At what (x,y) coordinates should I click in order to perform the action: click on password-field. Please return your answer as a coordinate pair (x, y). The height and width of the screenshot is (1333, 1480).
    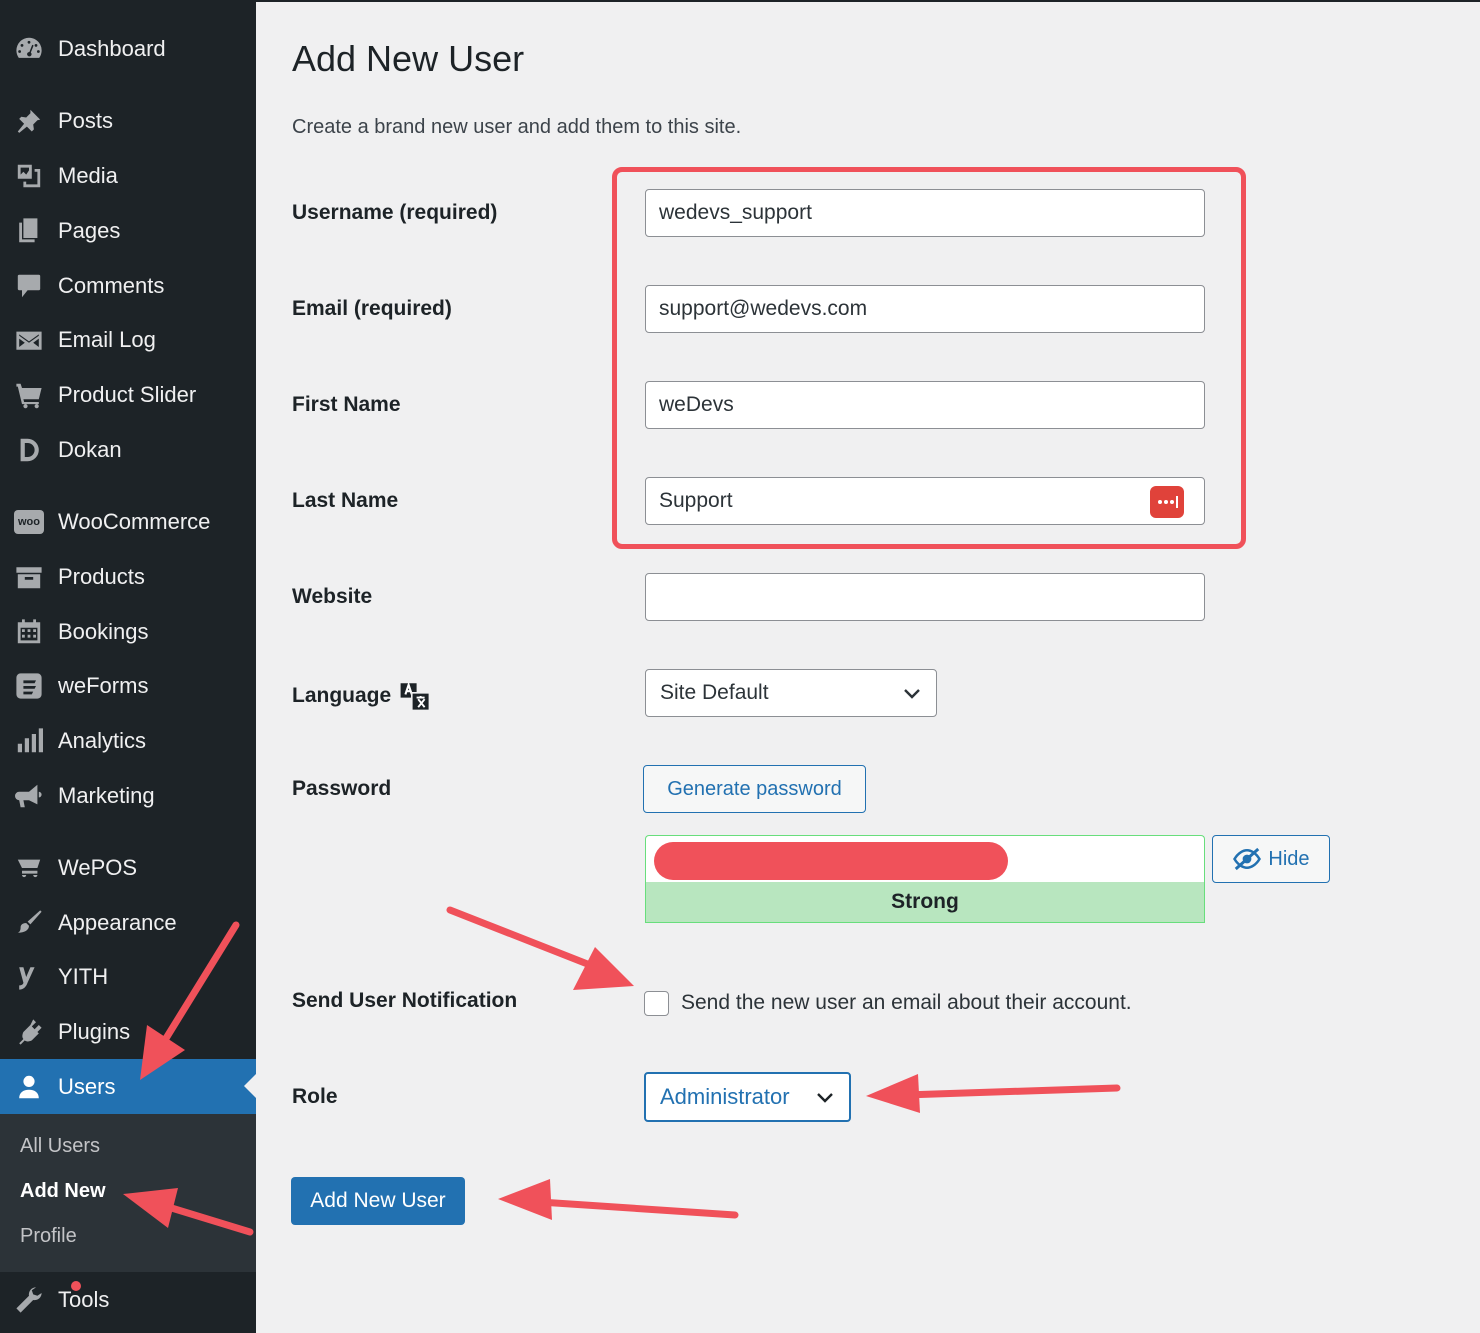
    Looking at the image, I should click on (925, 859).